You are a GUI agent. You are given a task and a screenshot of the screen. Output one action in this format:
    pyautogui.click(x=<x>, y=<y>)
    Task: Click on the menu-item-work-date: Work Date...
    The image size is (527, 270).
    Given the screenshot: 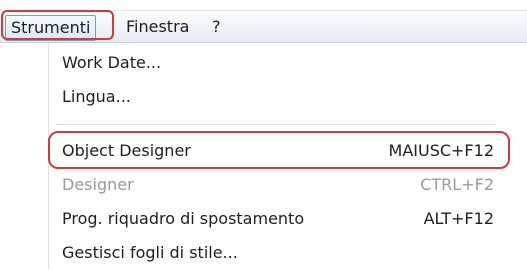 What is the action you would take?
    pyautogui.click(x=276, y=63)
    